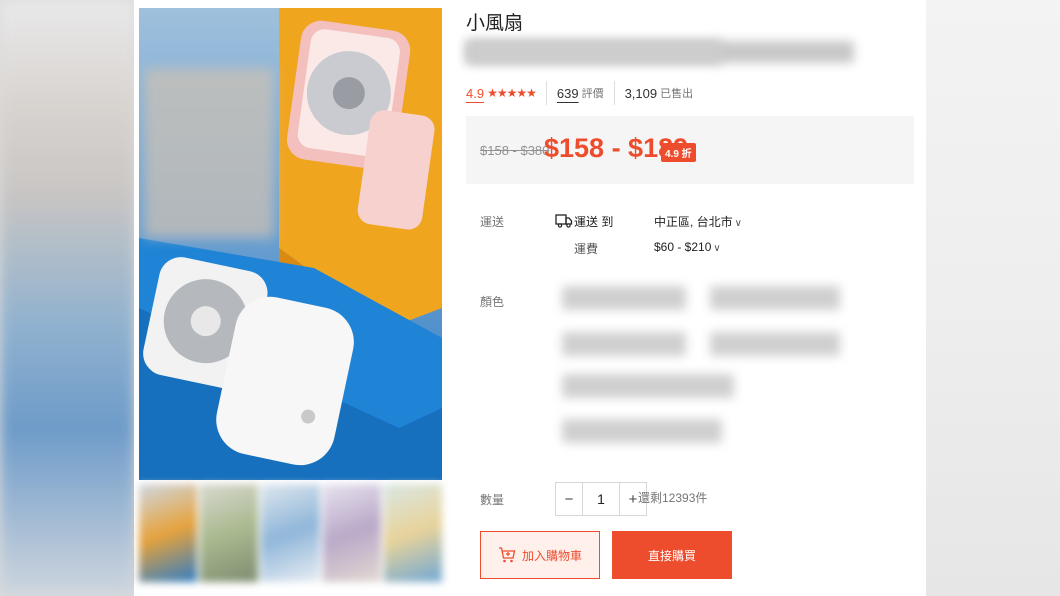 The image size is (1060, 596). I want to click on shipping-label: 運送, so click(492, 222).